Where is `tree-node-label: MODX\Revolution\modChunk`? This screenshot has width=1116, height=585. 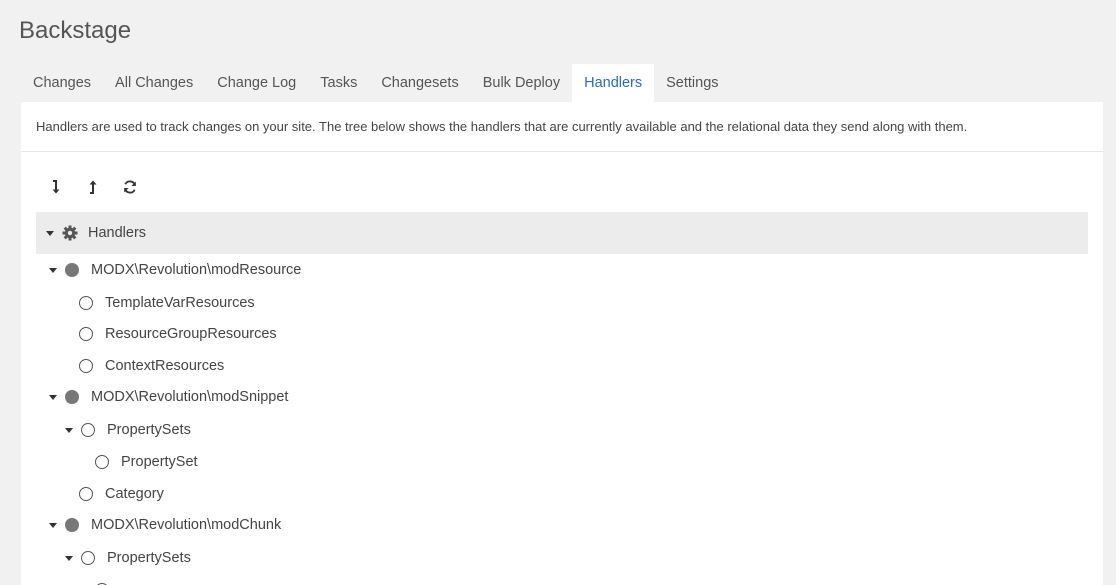
tree-node-label: MODX\Revolution\modChunk is located at coordinates (186, 525).